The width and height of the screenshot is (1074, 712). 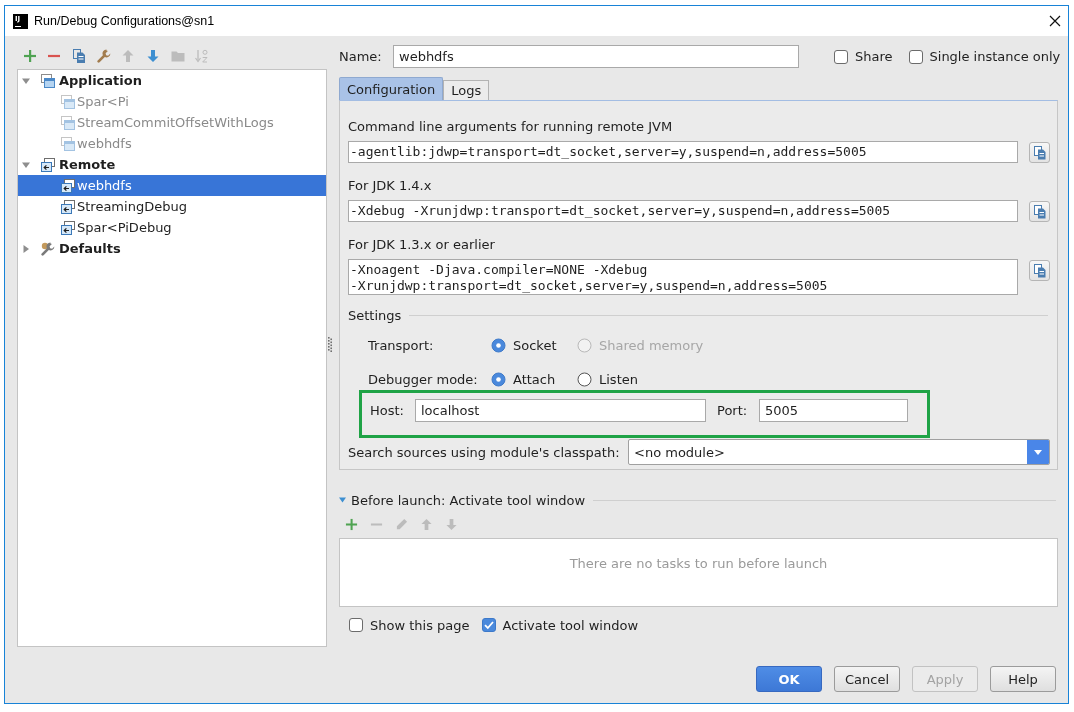 What do you see at coordinates (390, 186) in the screenshot?
I see `field-label: For JDK 1.4.x` at bounding box center [390, 186].